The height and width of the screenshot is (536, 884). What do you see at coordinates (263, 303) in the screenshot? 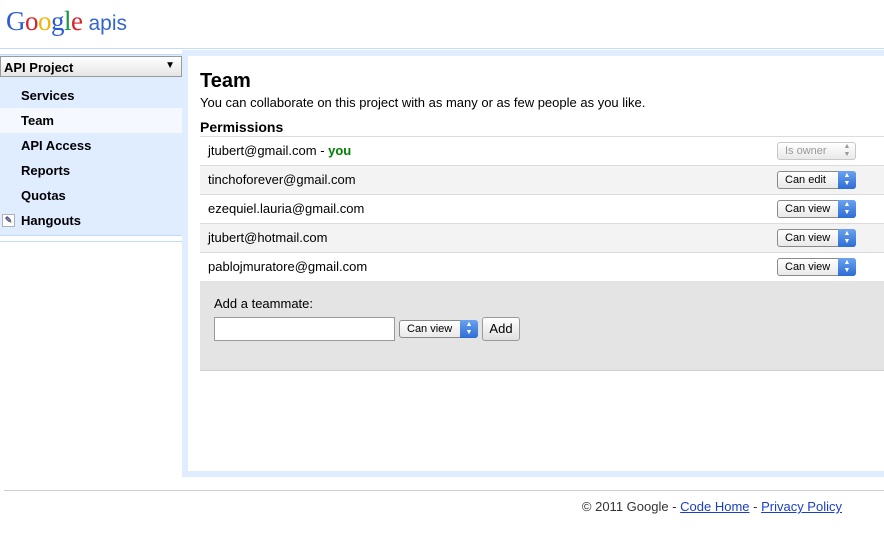
I see `add-teammate-label: Add a teammate:` at bounding box center [263, 303].